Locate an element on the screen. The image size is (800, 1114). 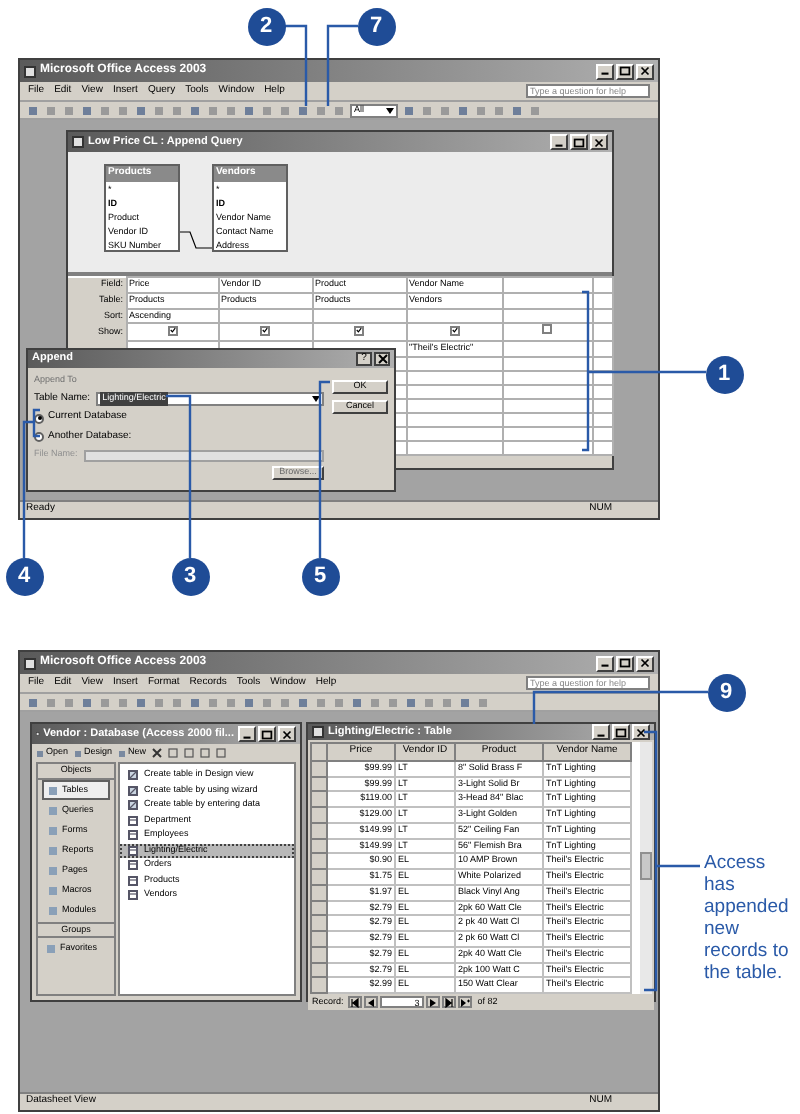
scrollbar-thumb is located at coordinates (646, 866).